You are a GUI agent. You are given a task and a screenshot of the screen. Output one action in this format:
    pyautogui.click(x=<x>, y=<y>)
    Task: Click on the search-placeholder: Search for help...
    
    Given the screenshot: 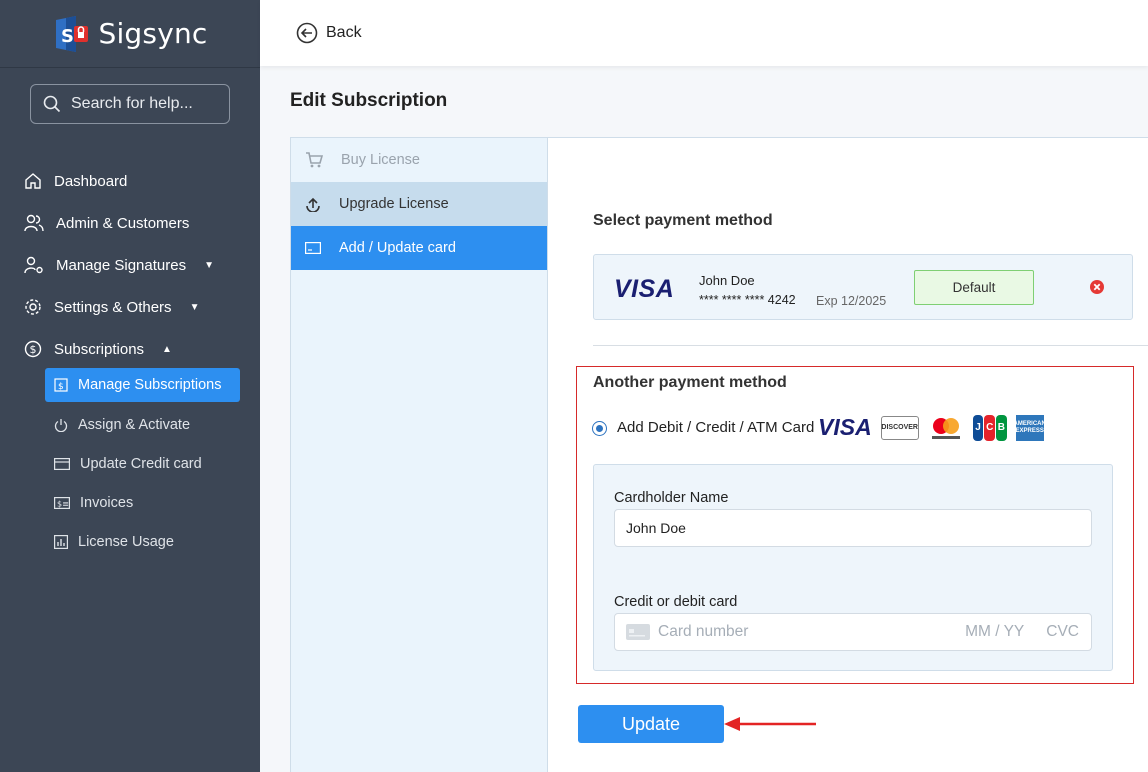 What is the action you would take?
    pyautogui.click(x=132, y=103)
    